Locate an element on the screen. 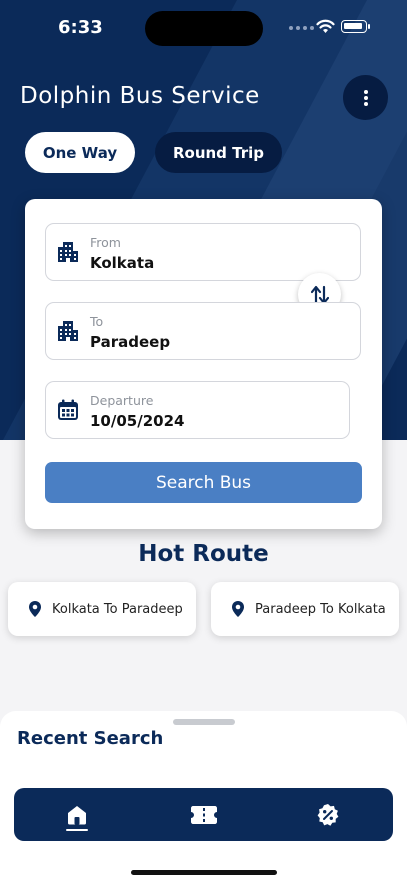 This screenshot has width=407, height=883. battery-icon is located at coordinates (355, 26).